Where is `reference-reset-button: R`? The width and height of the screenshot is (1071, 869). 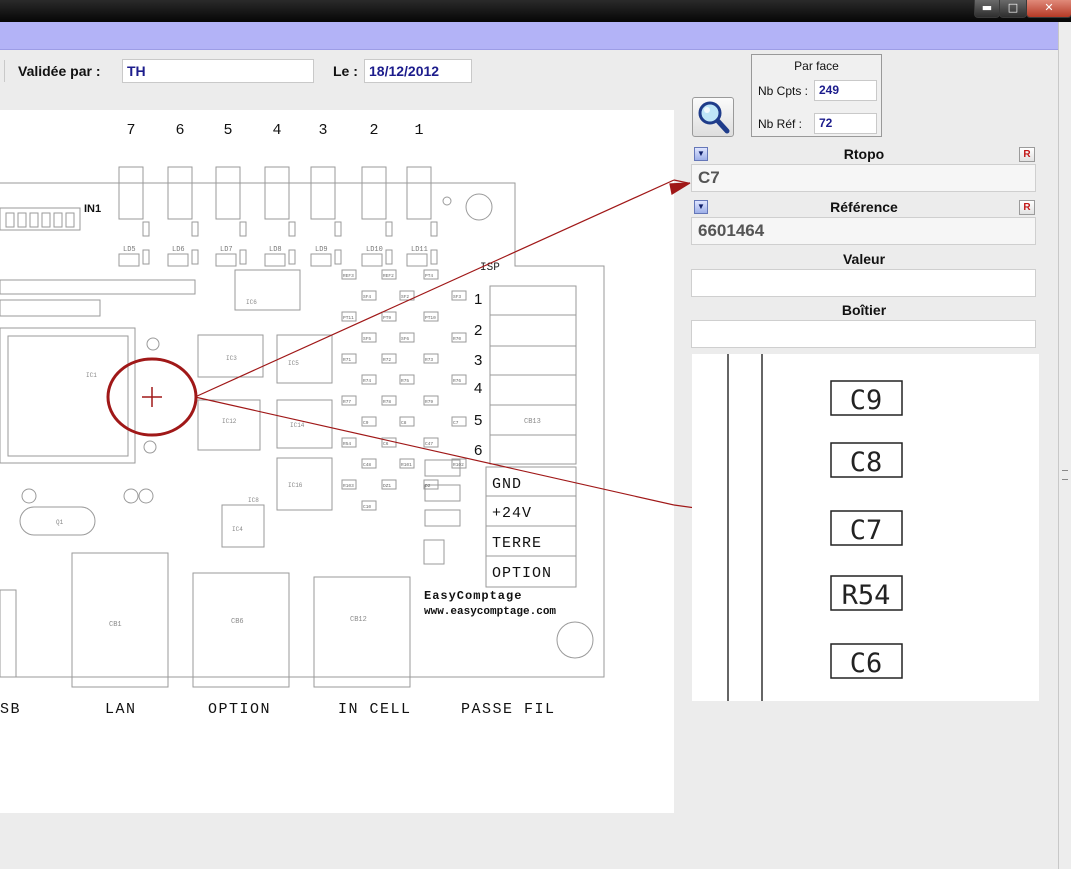 reference-reset-button: R is located at coordinates (1027, 207).